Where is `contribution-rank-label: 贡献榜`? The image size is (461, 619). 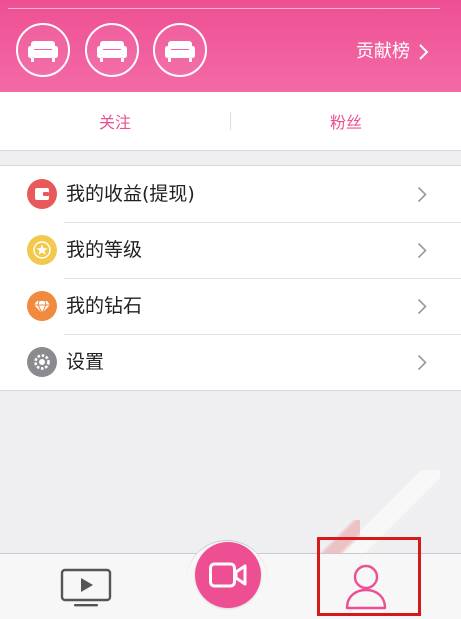
contribution-rank-label: 贡献榜 is located at coordinates (383, 51).